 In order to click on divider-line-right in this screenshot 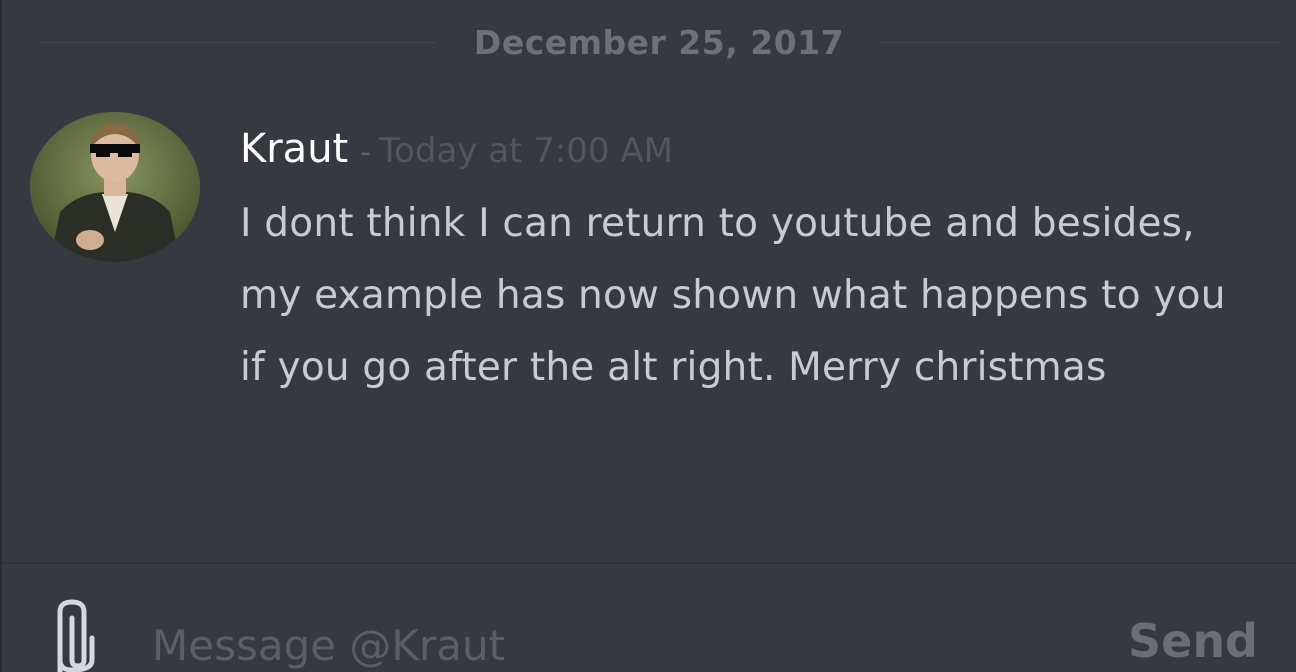, I will do `click(1080, 42)`.